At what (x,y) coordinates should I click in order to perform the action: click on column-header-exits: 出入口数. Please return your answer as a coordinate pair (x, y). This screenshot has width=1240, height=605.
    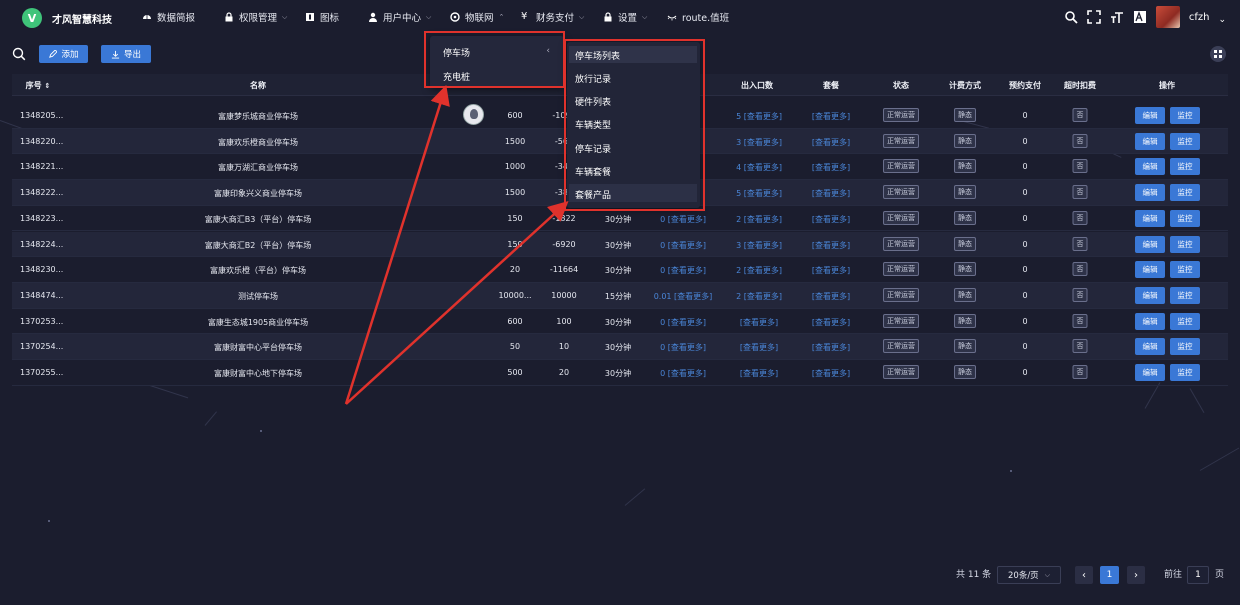
    Looking at the image, I should click on (757, 85).